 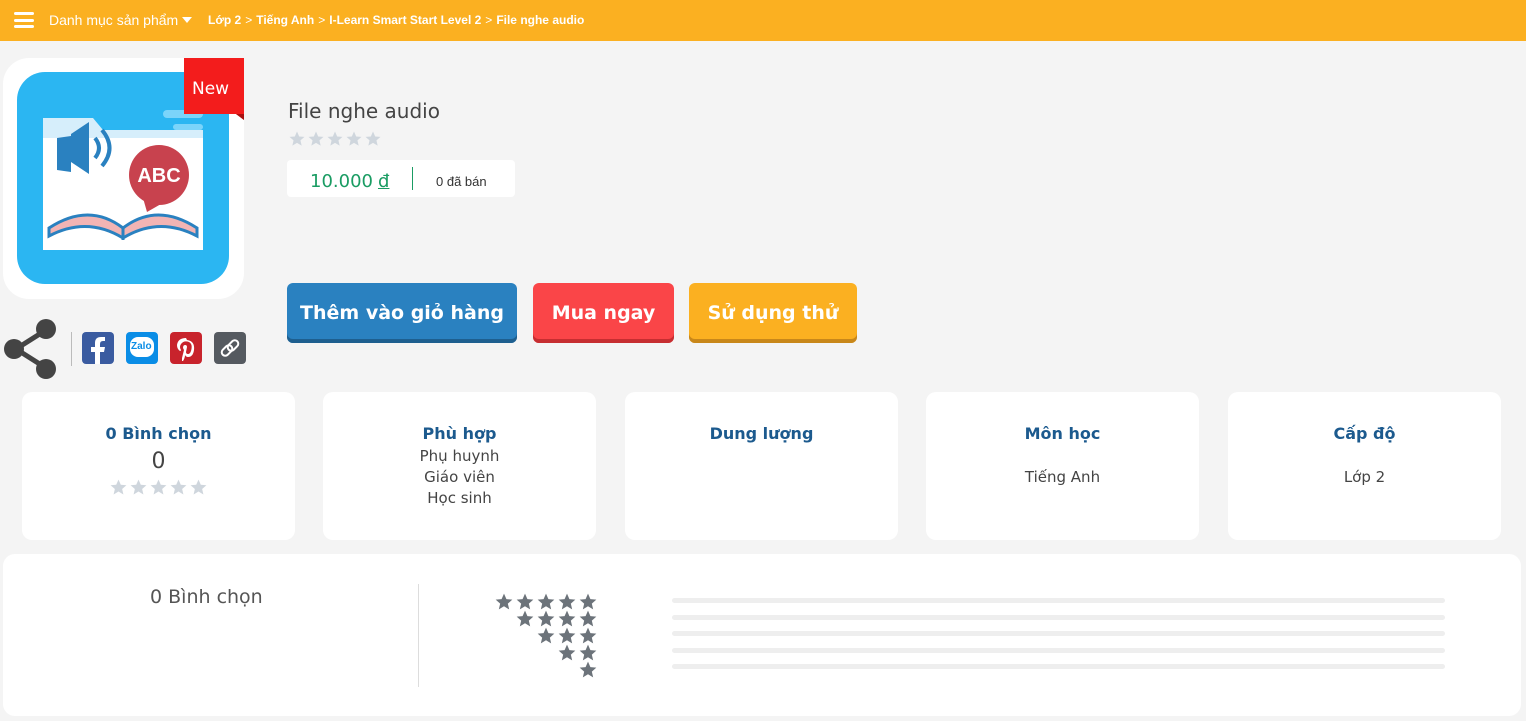 I want to click on share-row: Zalo, so click(x=127, y=349).